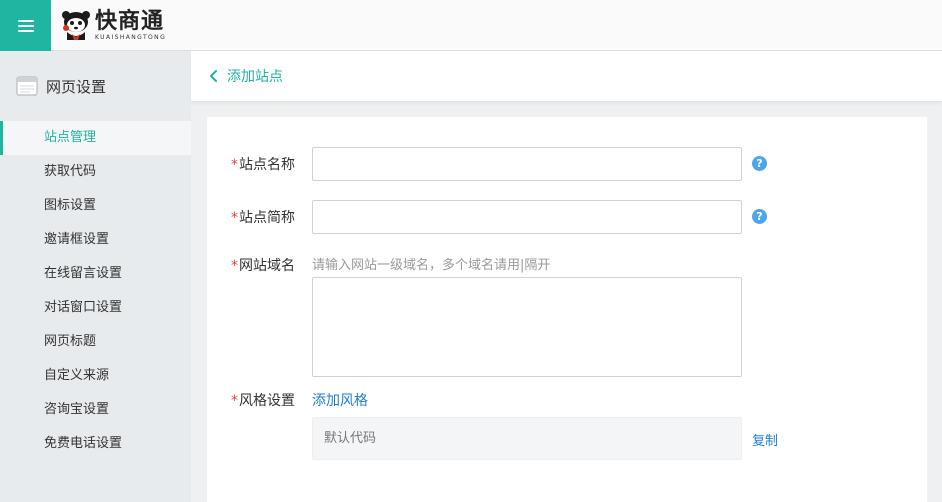 This screenshot has width=942, height=502. What do you see at coordinates (255, 77) in the screenshot?
I see `page-title: 添加站点` at bounding box center [255, 77].